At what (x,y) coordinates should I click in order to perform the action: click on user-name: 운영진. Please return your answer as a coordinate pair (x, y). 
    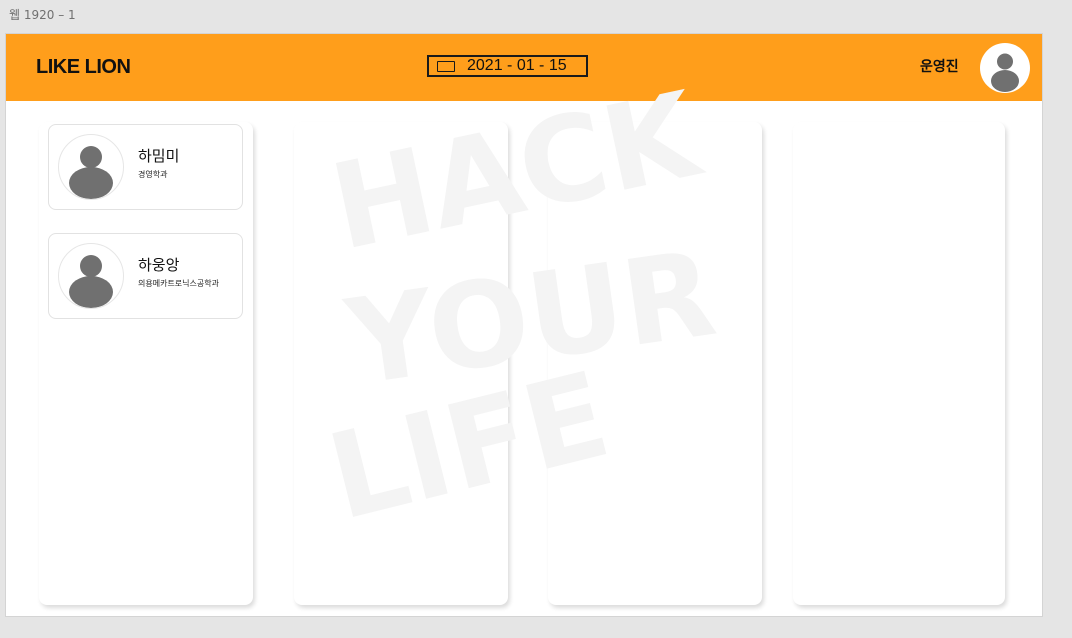
    Looking at the image, I should click on (939, 67).